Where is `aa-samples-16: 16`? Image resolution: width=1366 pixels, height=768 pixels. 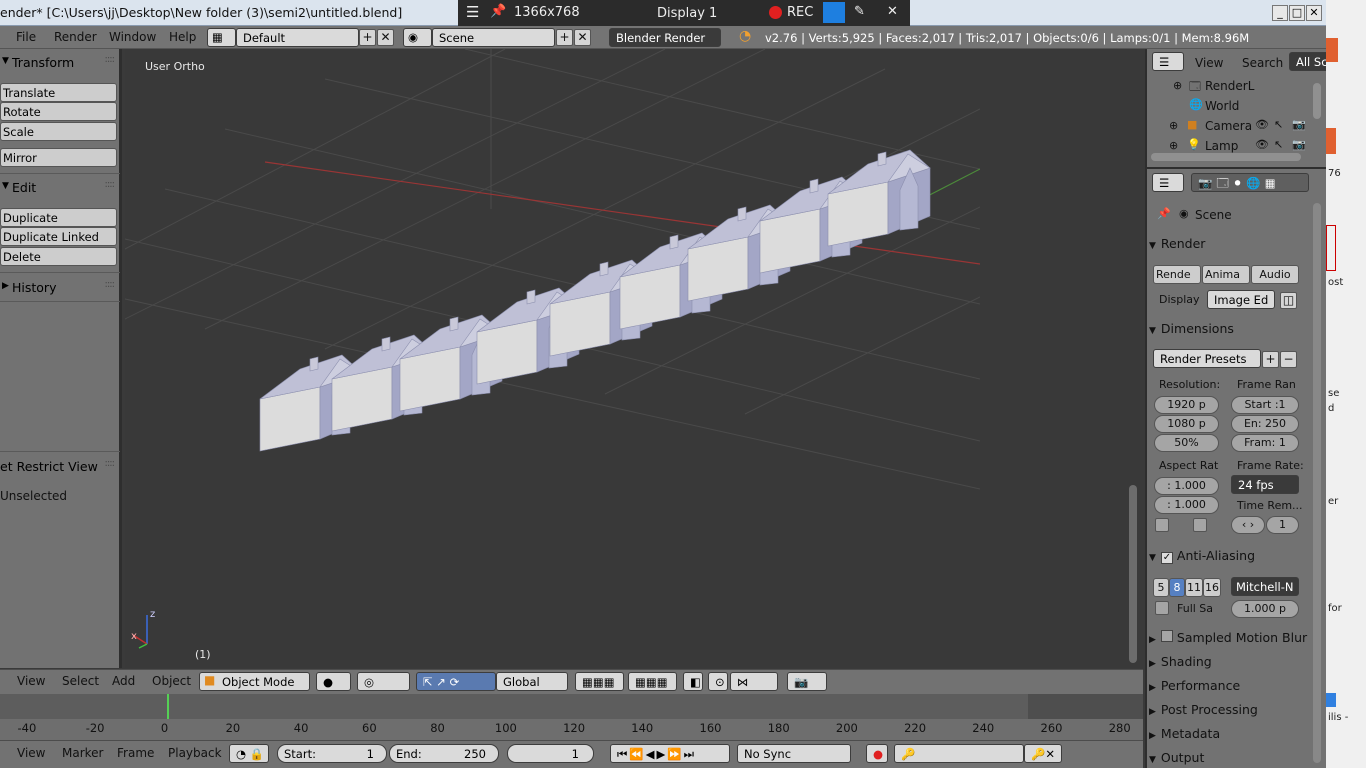 aa-samples-16: 16 is located at coordinates (1212, 587).